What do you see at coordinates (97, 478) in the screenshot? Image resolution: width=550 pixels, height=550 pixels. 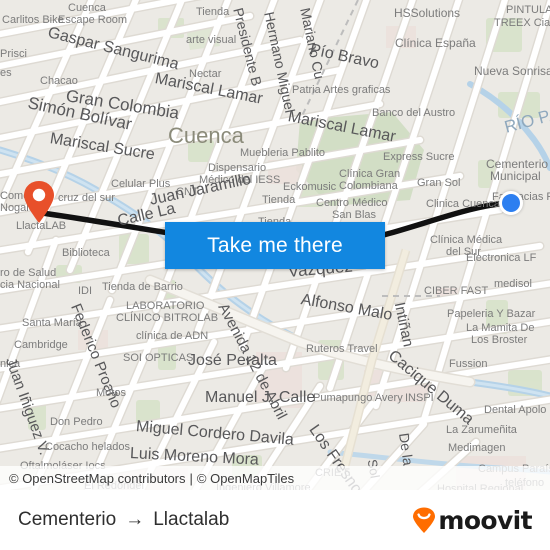 I see `osm-attribution-link: © OpenStreetMap contributors` at bounding box center [97, 478].